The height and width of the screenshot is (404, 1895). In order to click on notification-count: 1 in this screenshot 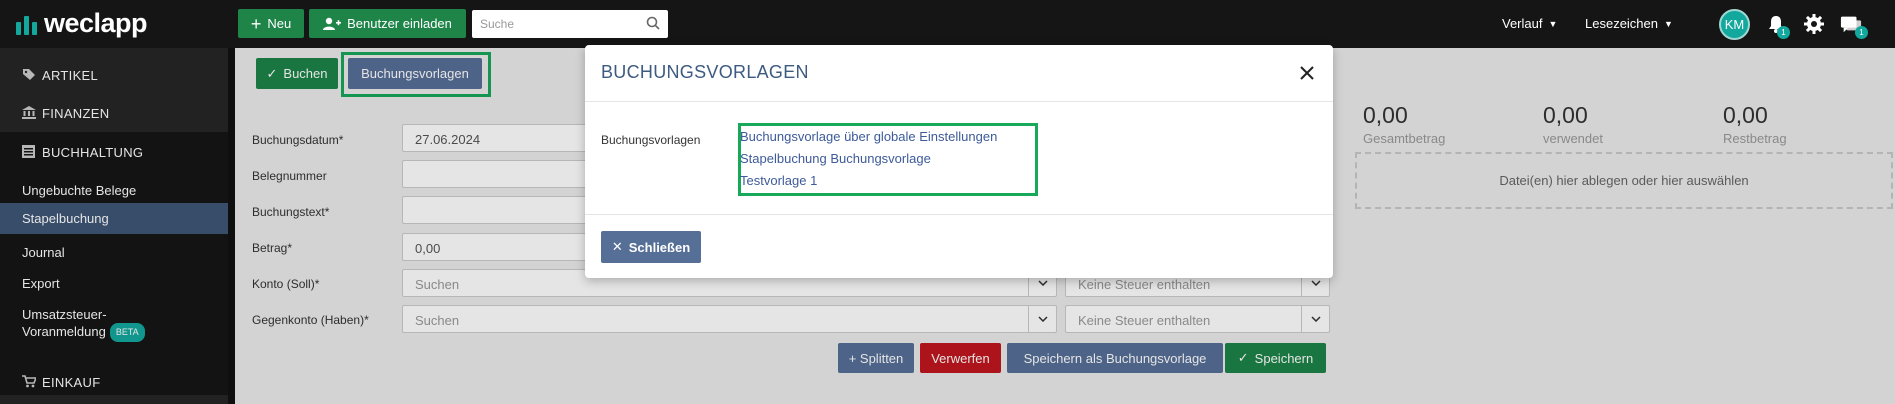, I will do `click(1783, 32)`.